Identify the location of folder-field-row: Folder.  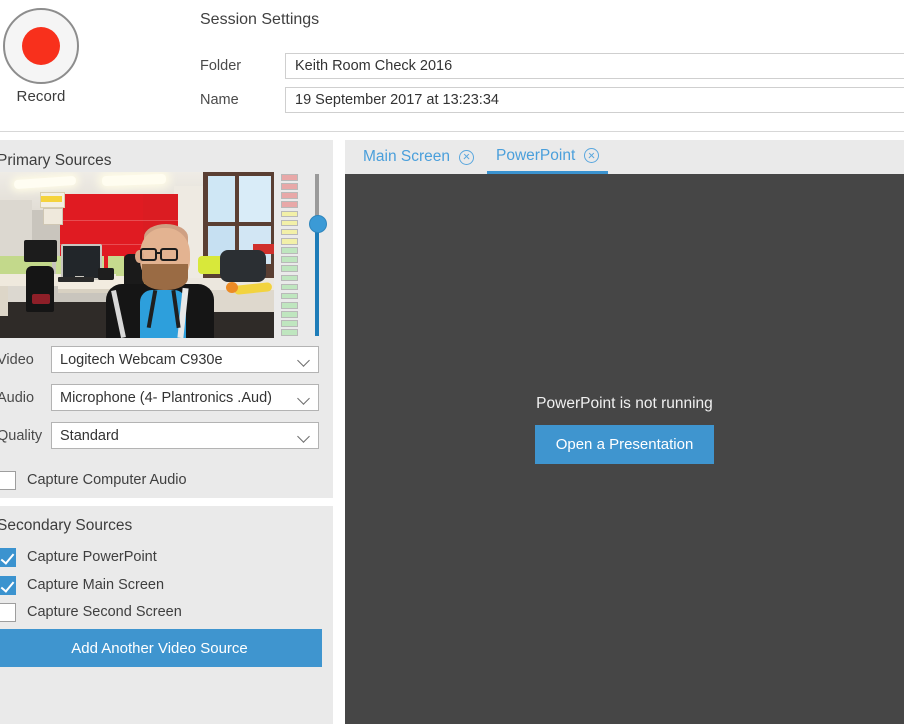
(552, 66).